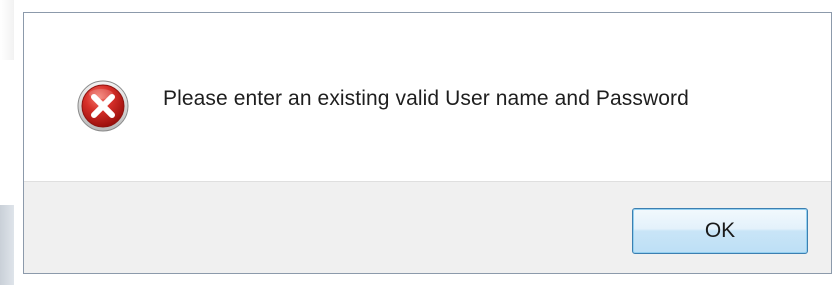  I want to click on error-icon, so click(103, 106).